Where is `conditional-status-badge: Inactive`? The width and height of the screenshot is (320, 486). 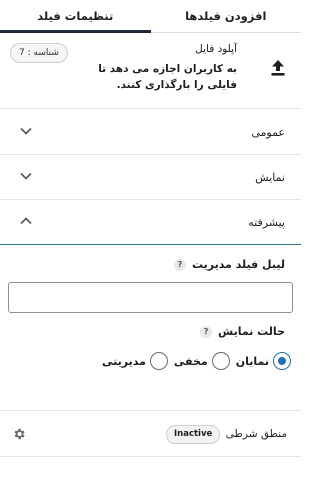 conditional-status-badge: Inactive is located at coordinates (193, 434).